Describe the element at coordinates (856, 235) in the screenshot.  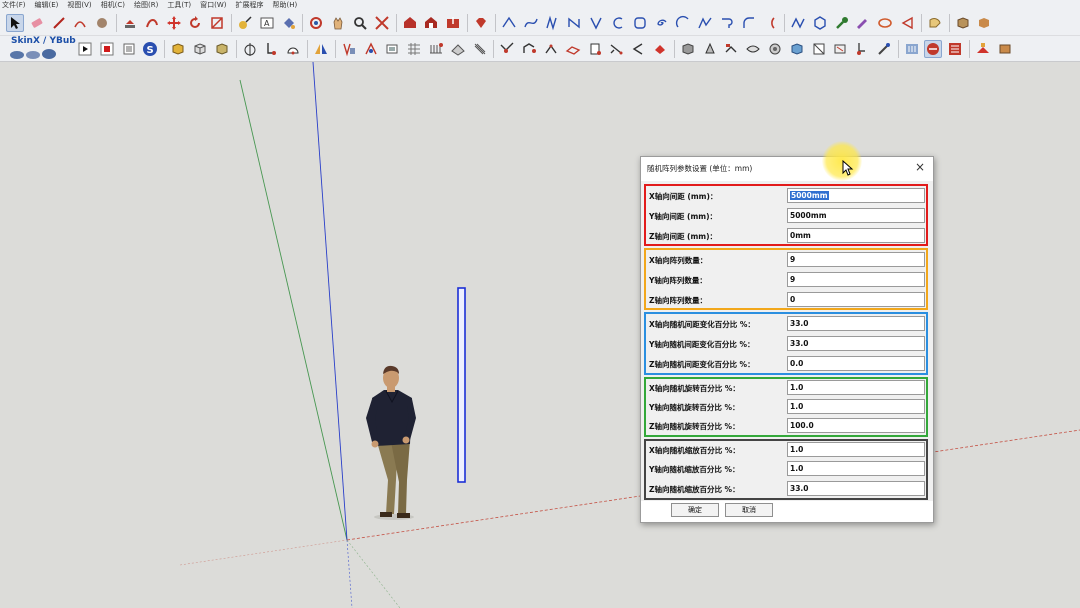
I see `z-spacing-input: 0mm` at that location.